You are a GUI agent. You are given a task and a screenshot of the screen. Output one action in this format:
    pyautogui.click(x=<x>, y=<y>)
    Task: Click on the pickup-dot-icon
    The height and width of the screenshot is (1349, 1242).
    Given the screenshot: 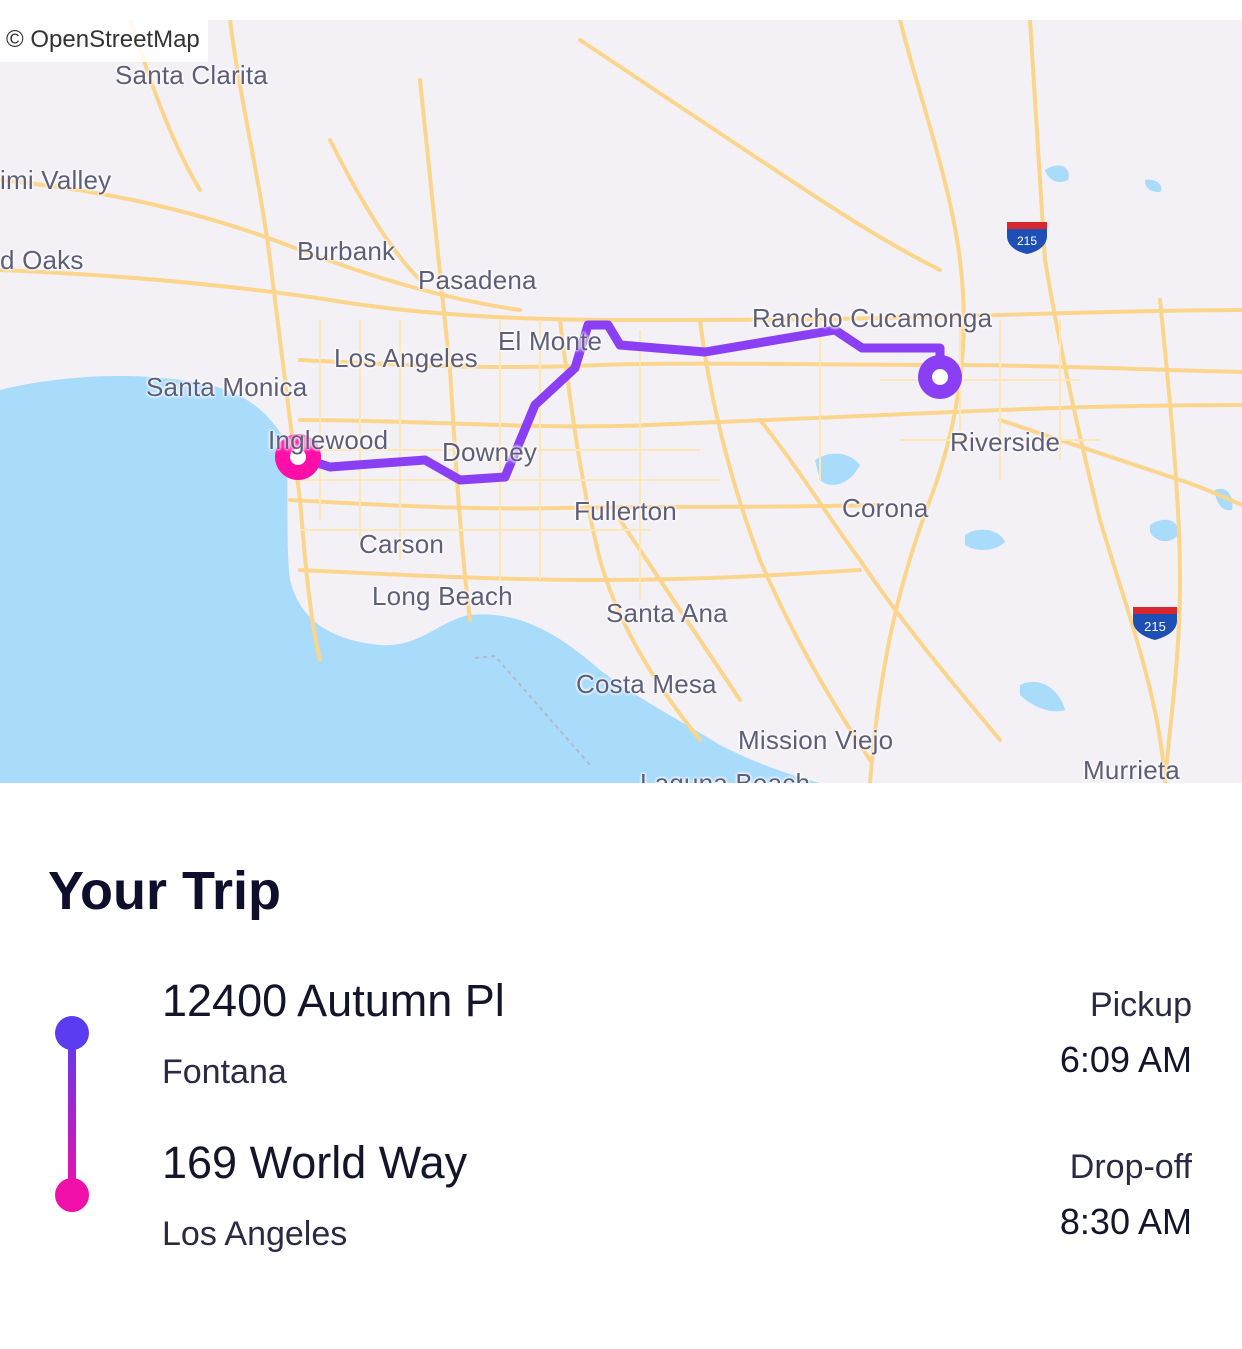 What is the action you would take?
    pyautogui.click(x=72, y=1033)
    